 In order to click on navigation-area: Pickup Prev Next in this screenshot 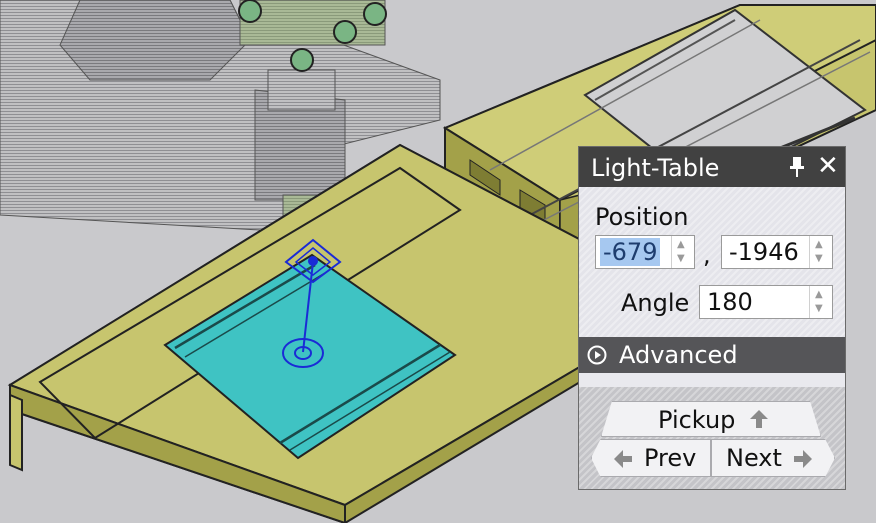, I will do `click(712, 438)`.